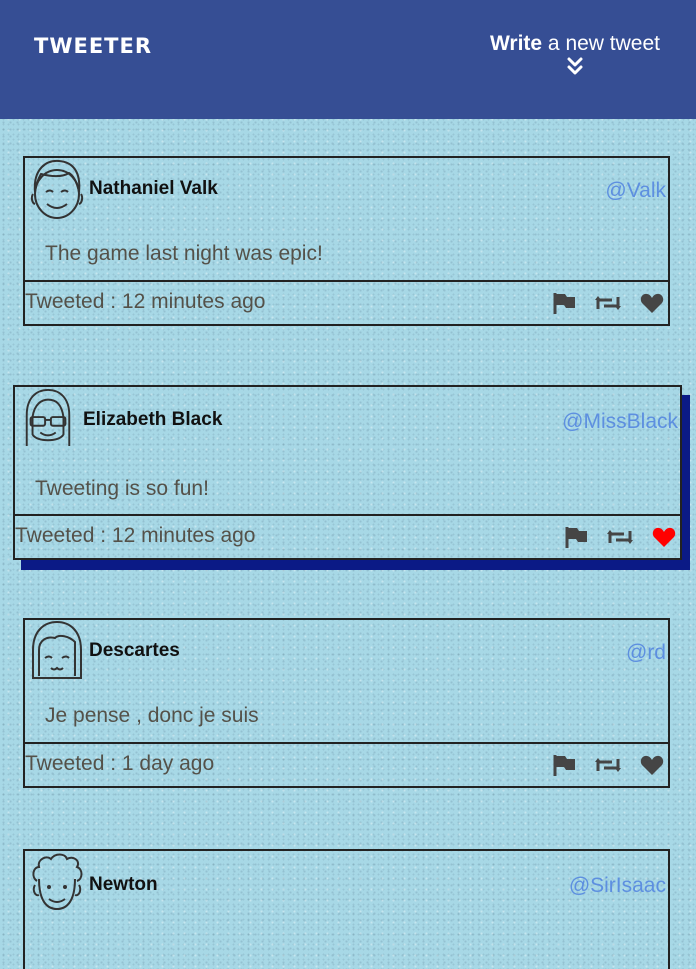 The width and height of the screenshot is (696, 969). Describe the element at coordinates (346, 188) in the screenshot. I see `tweet-header: Nathaniel Valk @Valk` at that location.